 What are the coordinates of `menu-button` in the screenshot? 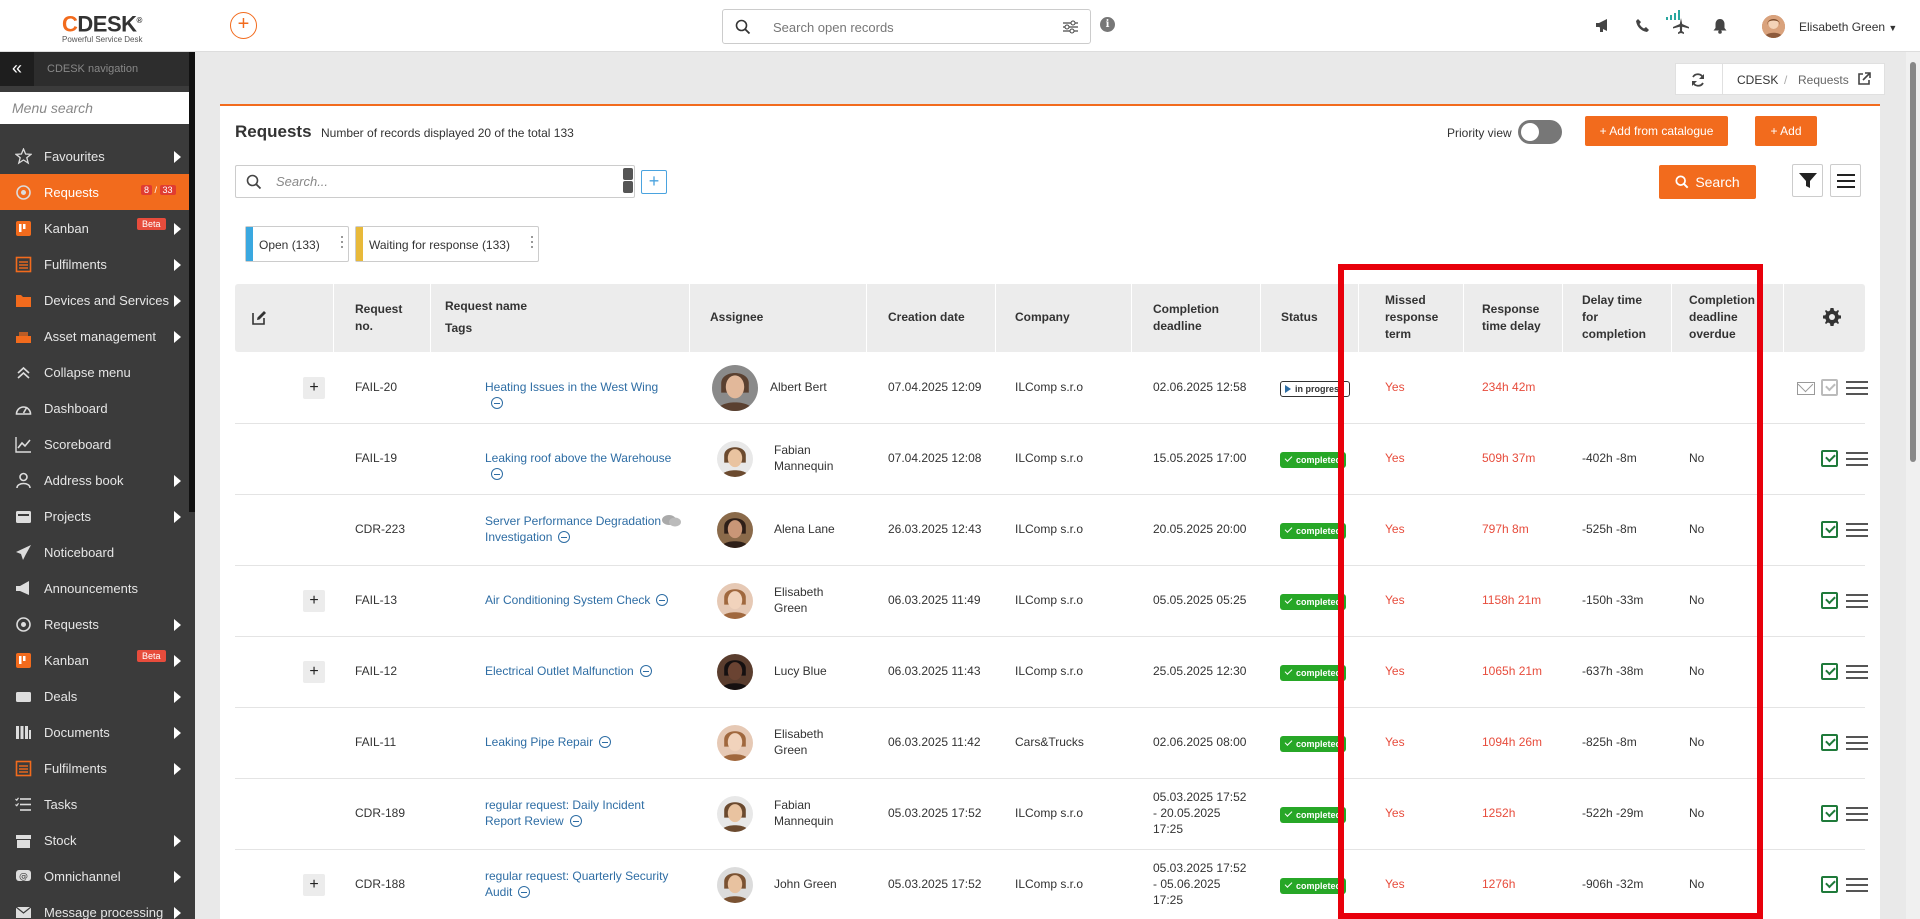 It's located at (1845, 180).